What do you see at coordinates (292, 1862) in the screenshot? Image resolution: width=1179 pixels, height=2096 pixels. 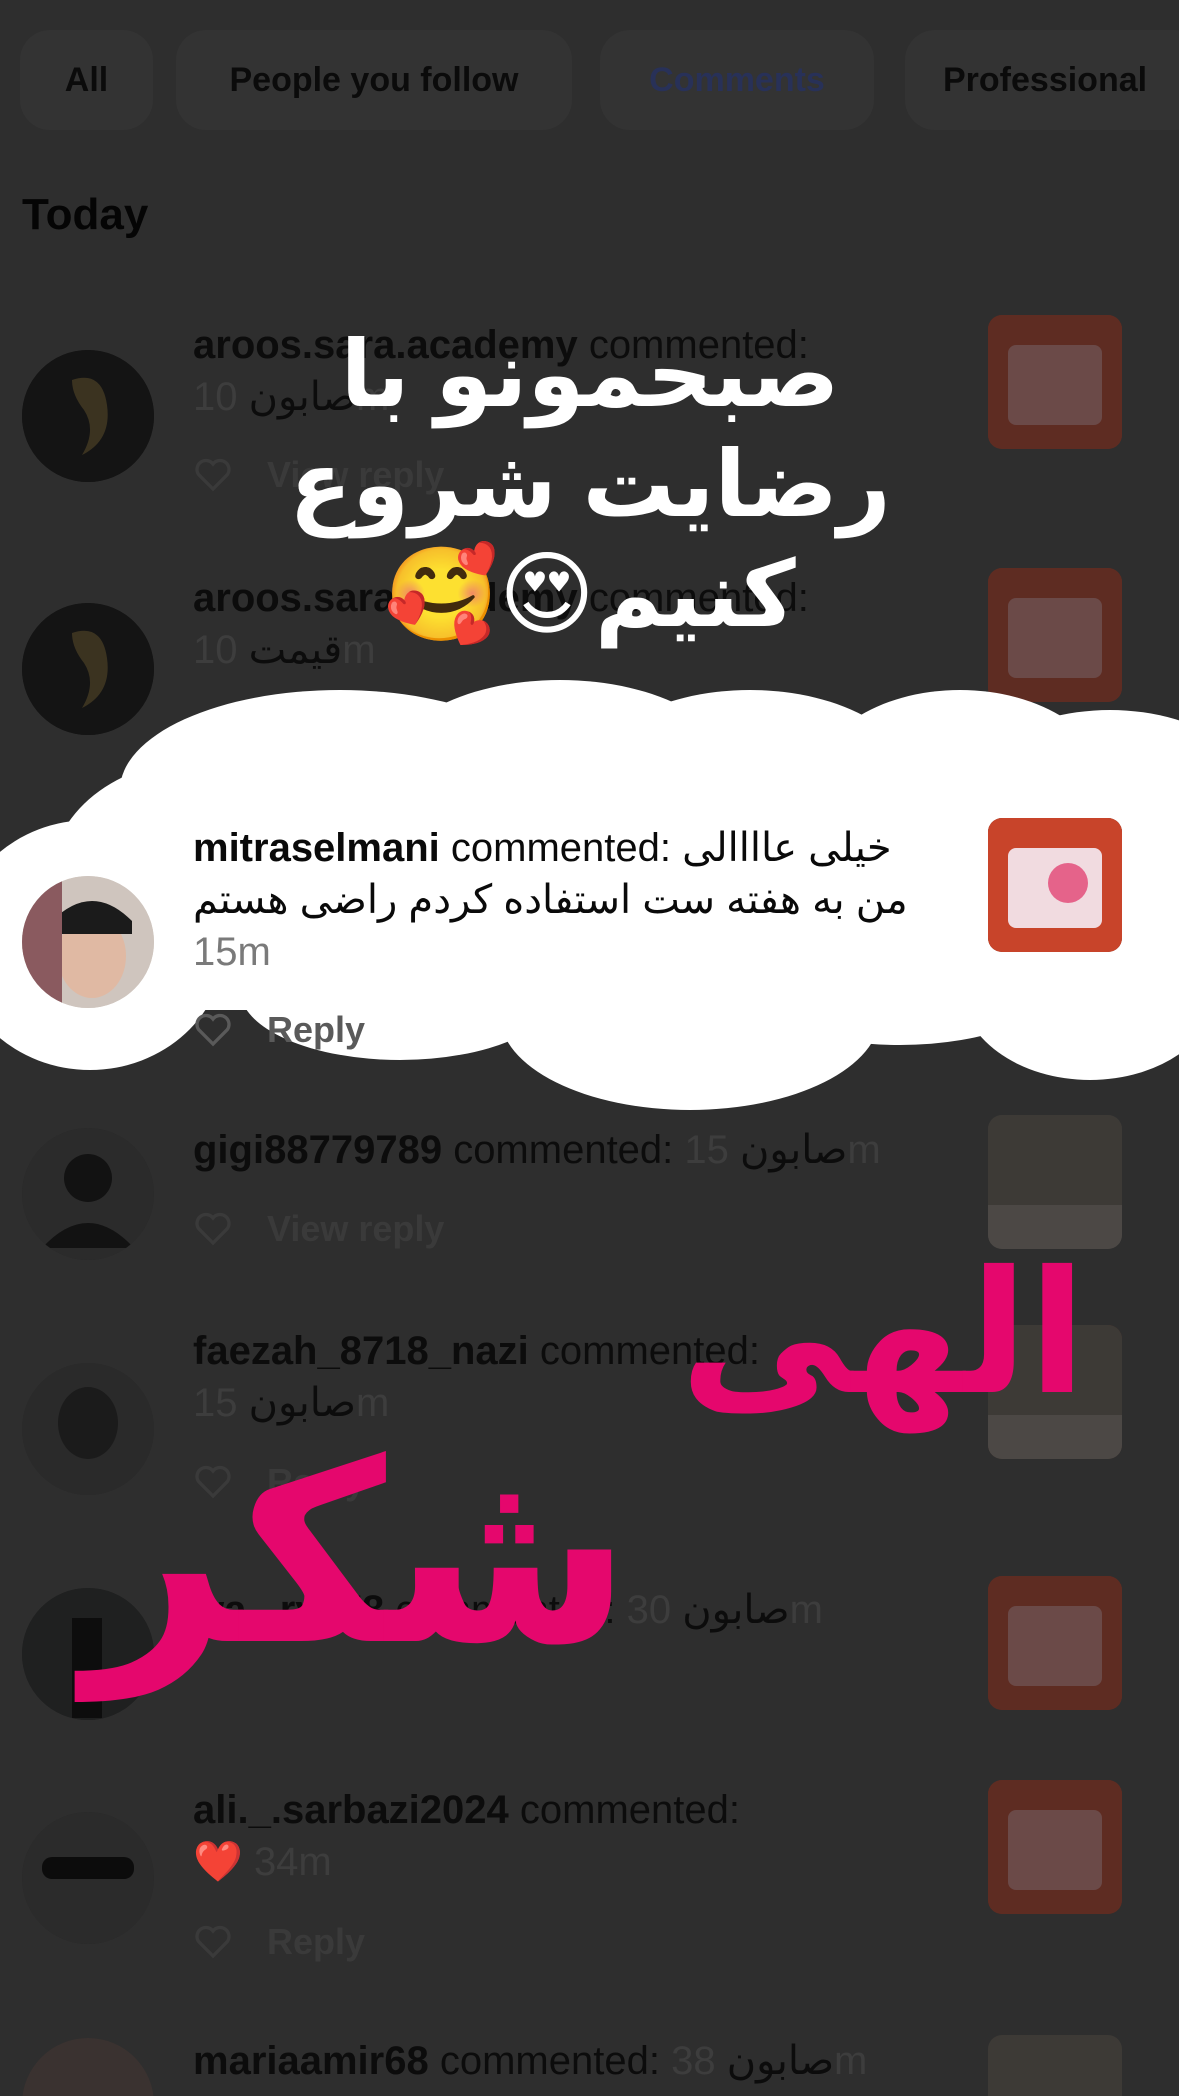 I see `timestamp: 34m` at bounding box center [292, 1862].